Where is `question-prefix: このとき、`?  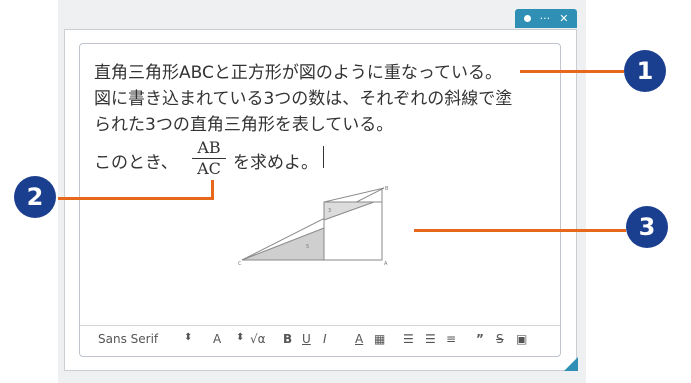
question-prefix: このとき、 is located at coordinates (136, 163).